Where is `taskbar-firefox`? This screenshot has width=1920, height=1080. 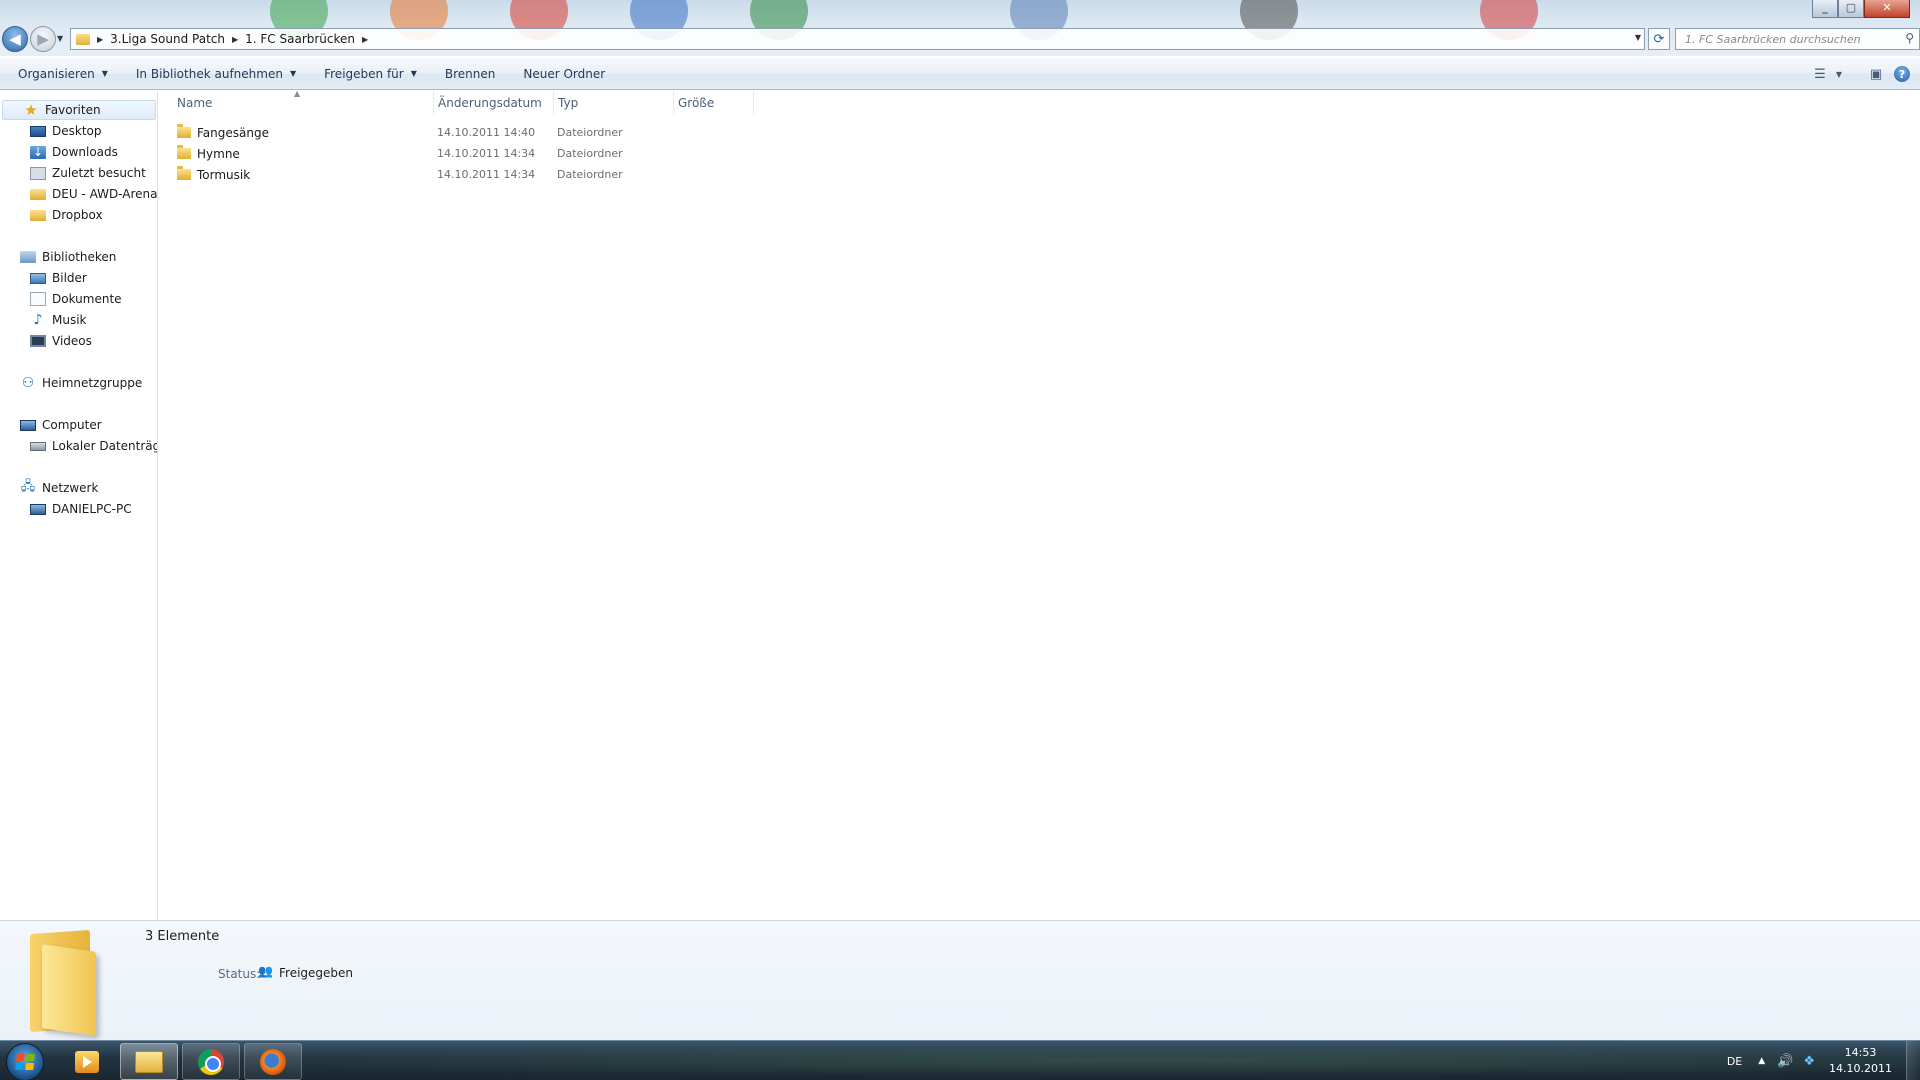
taskbar-firefox is located at coordinates (273, 1061).